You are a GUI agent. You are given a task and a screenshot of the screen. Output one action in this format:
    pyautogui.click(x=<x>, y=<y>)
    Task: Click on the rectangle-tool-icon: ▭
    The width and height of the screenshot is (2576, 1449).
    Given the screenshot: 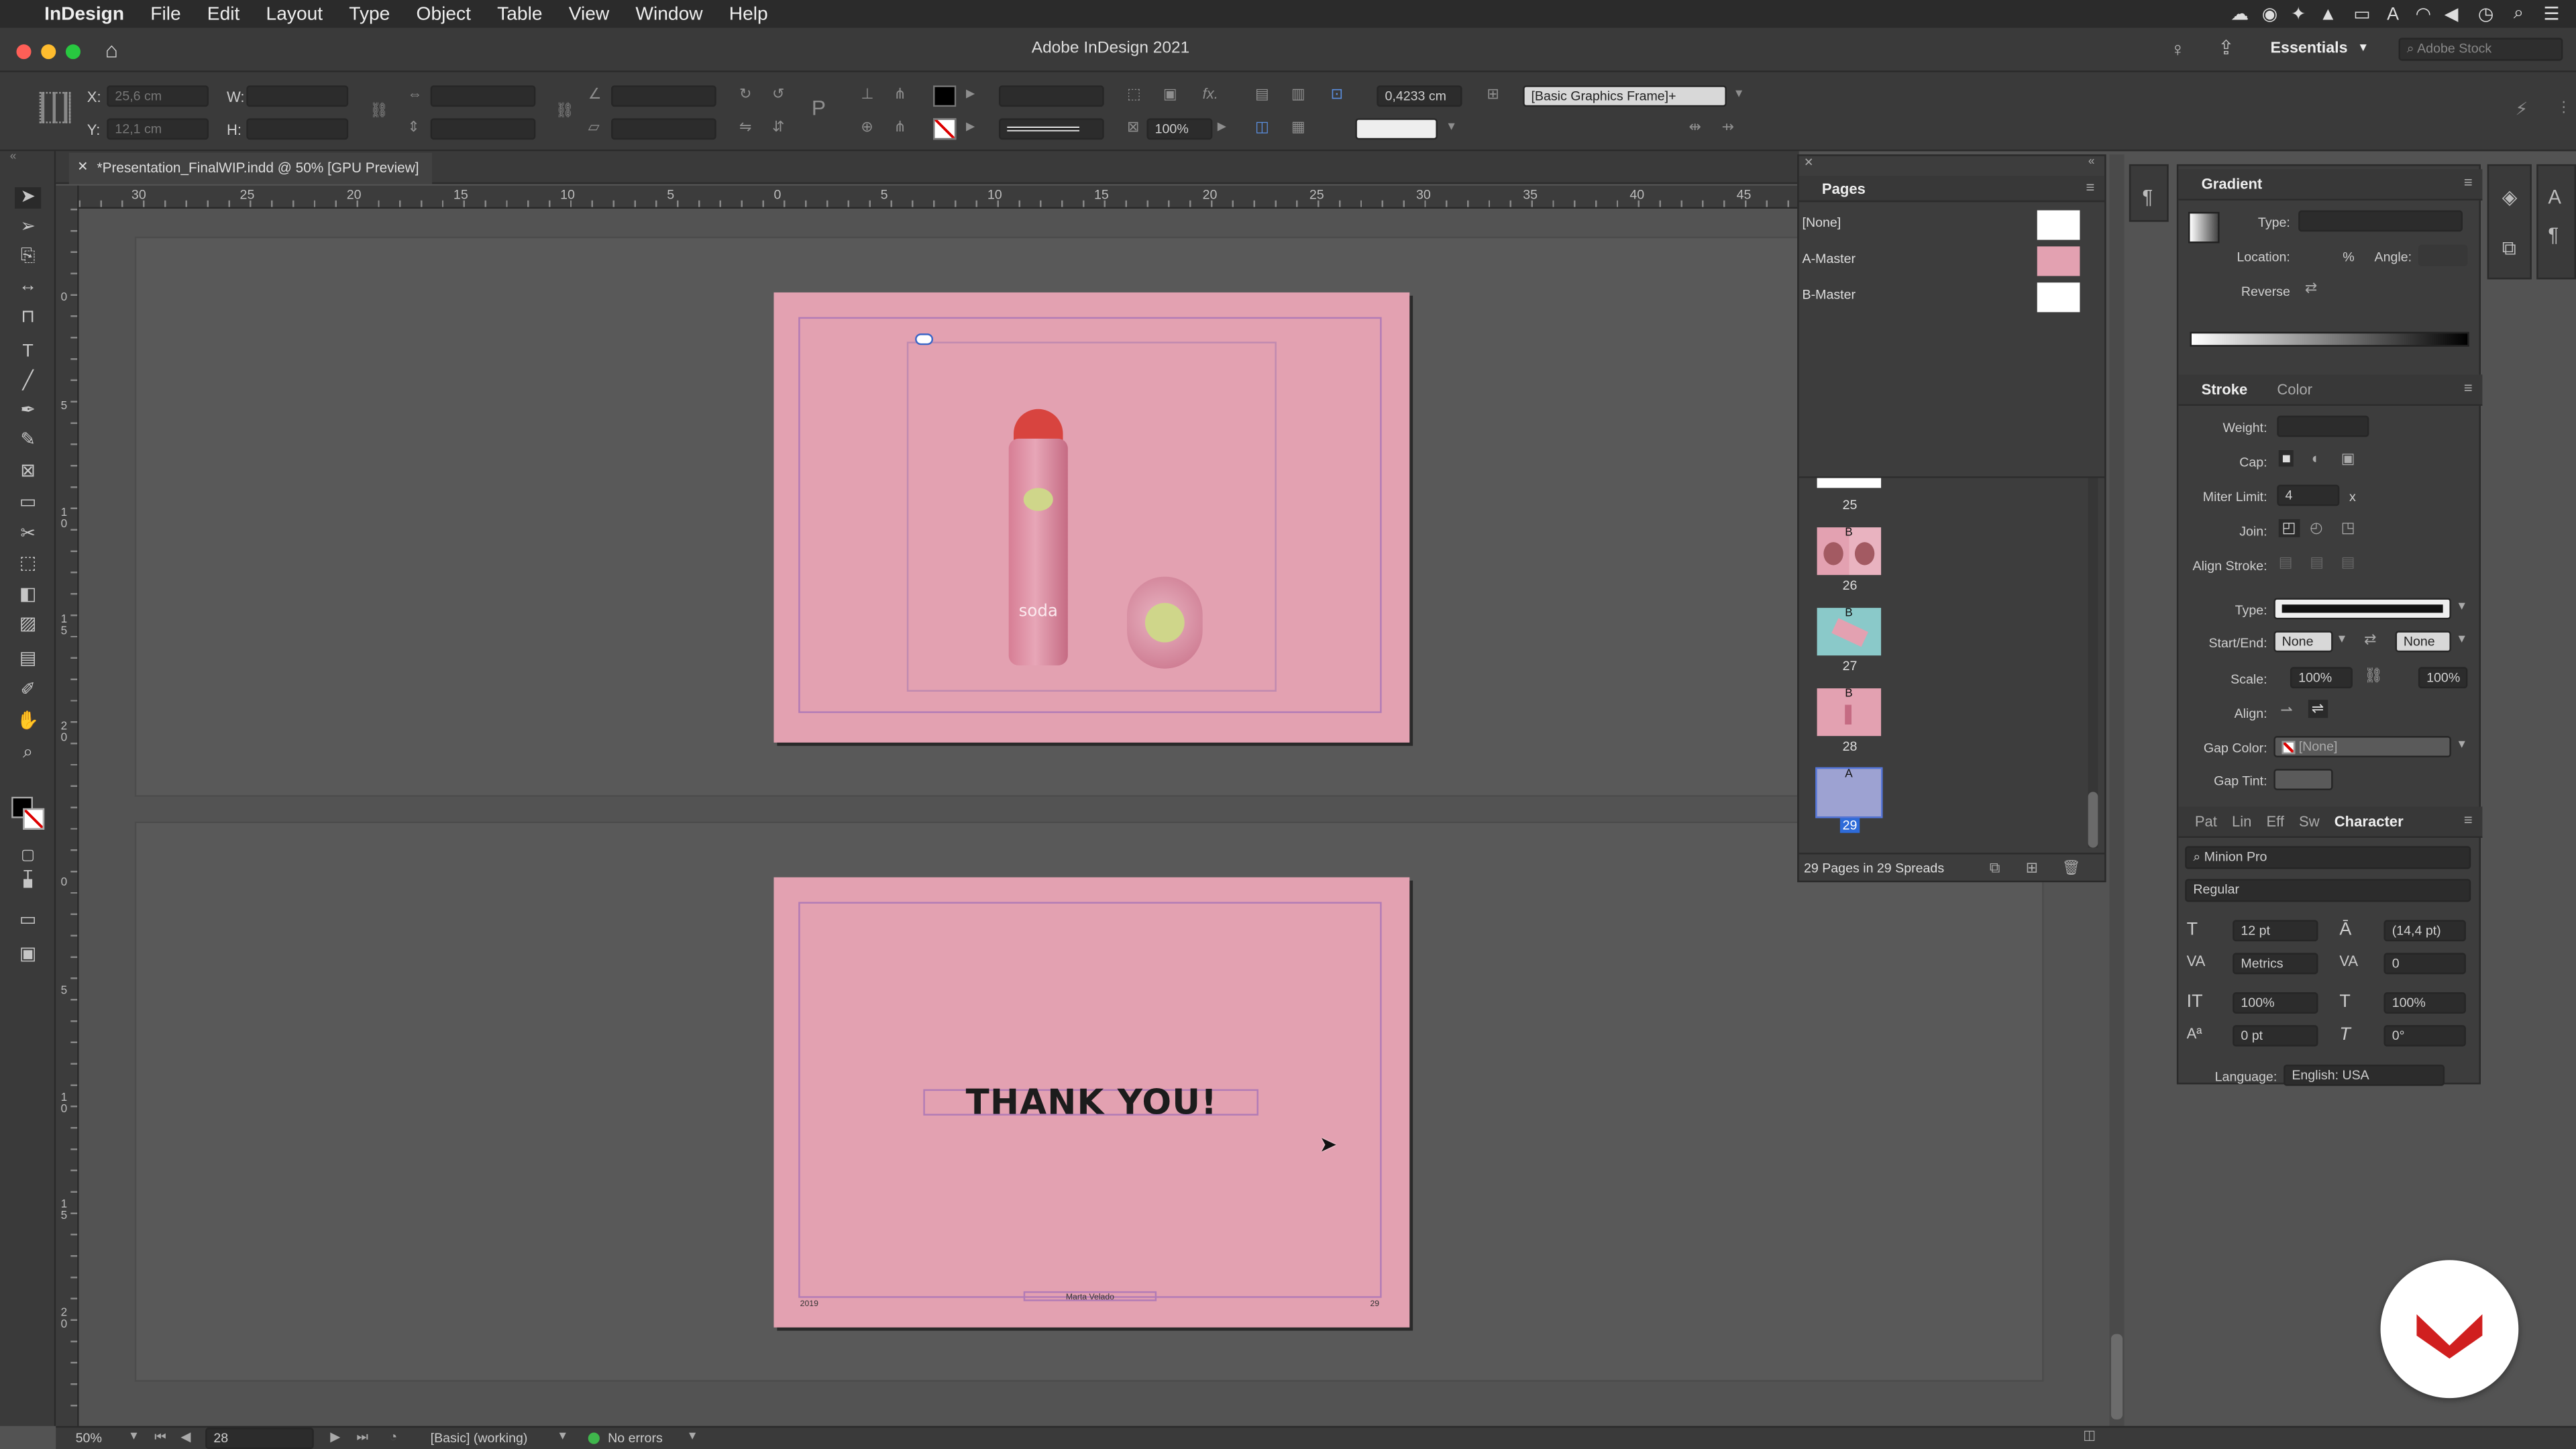 What is the action you would take?
    pyautogui.click(x=28, y=504)
    